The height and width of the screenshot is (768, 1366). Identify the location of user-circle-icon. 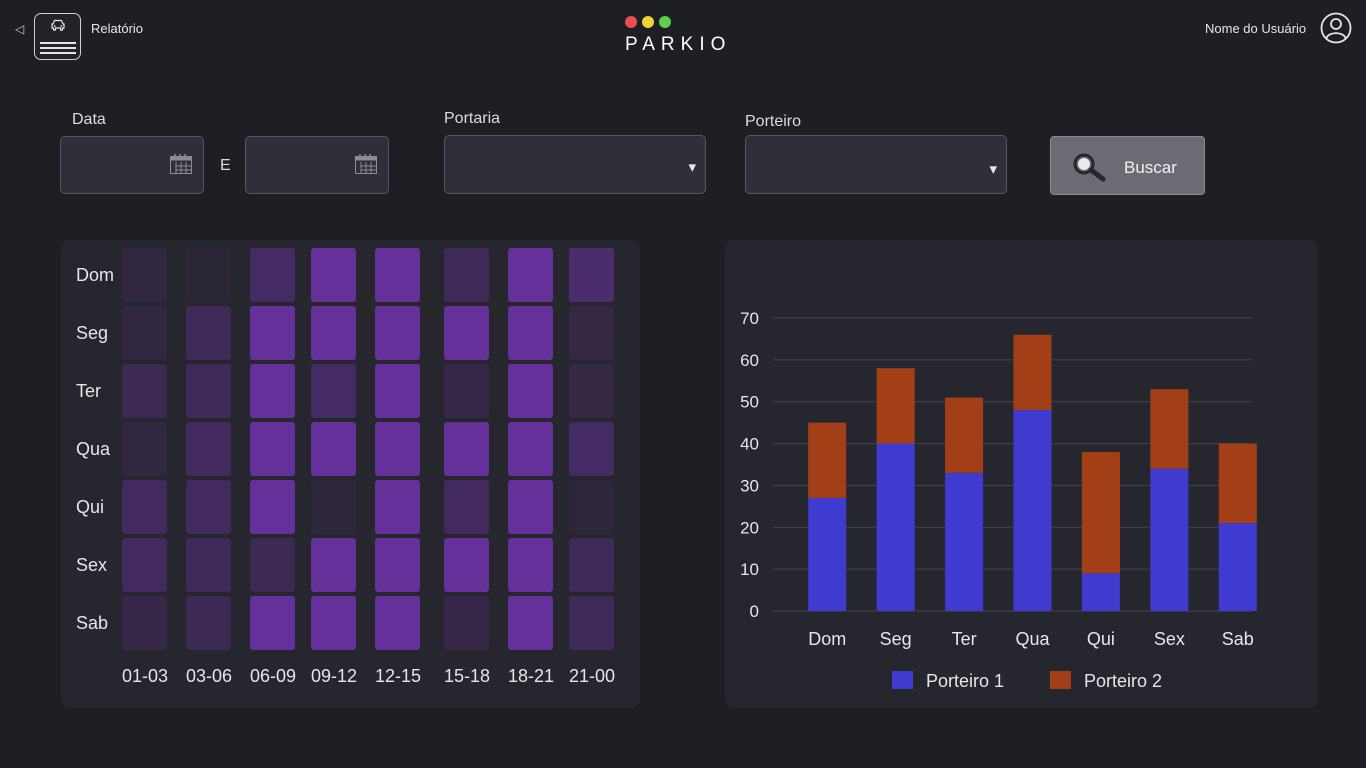
(1336, 28).